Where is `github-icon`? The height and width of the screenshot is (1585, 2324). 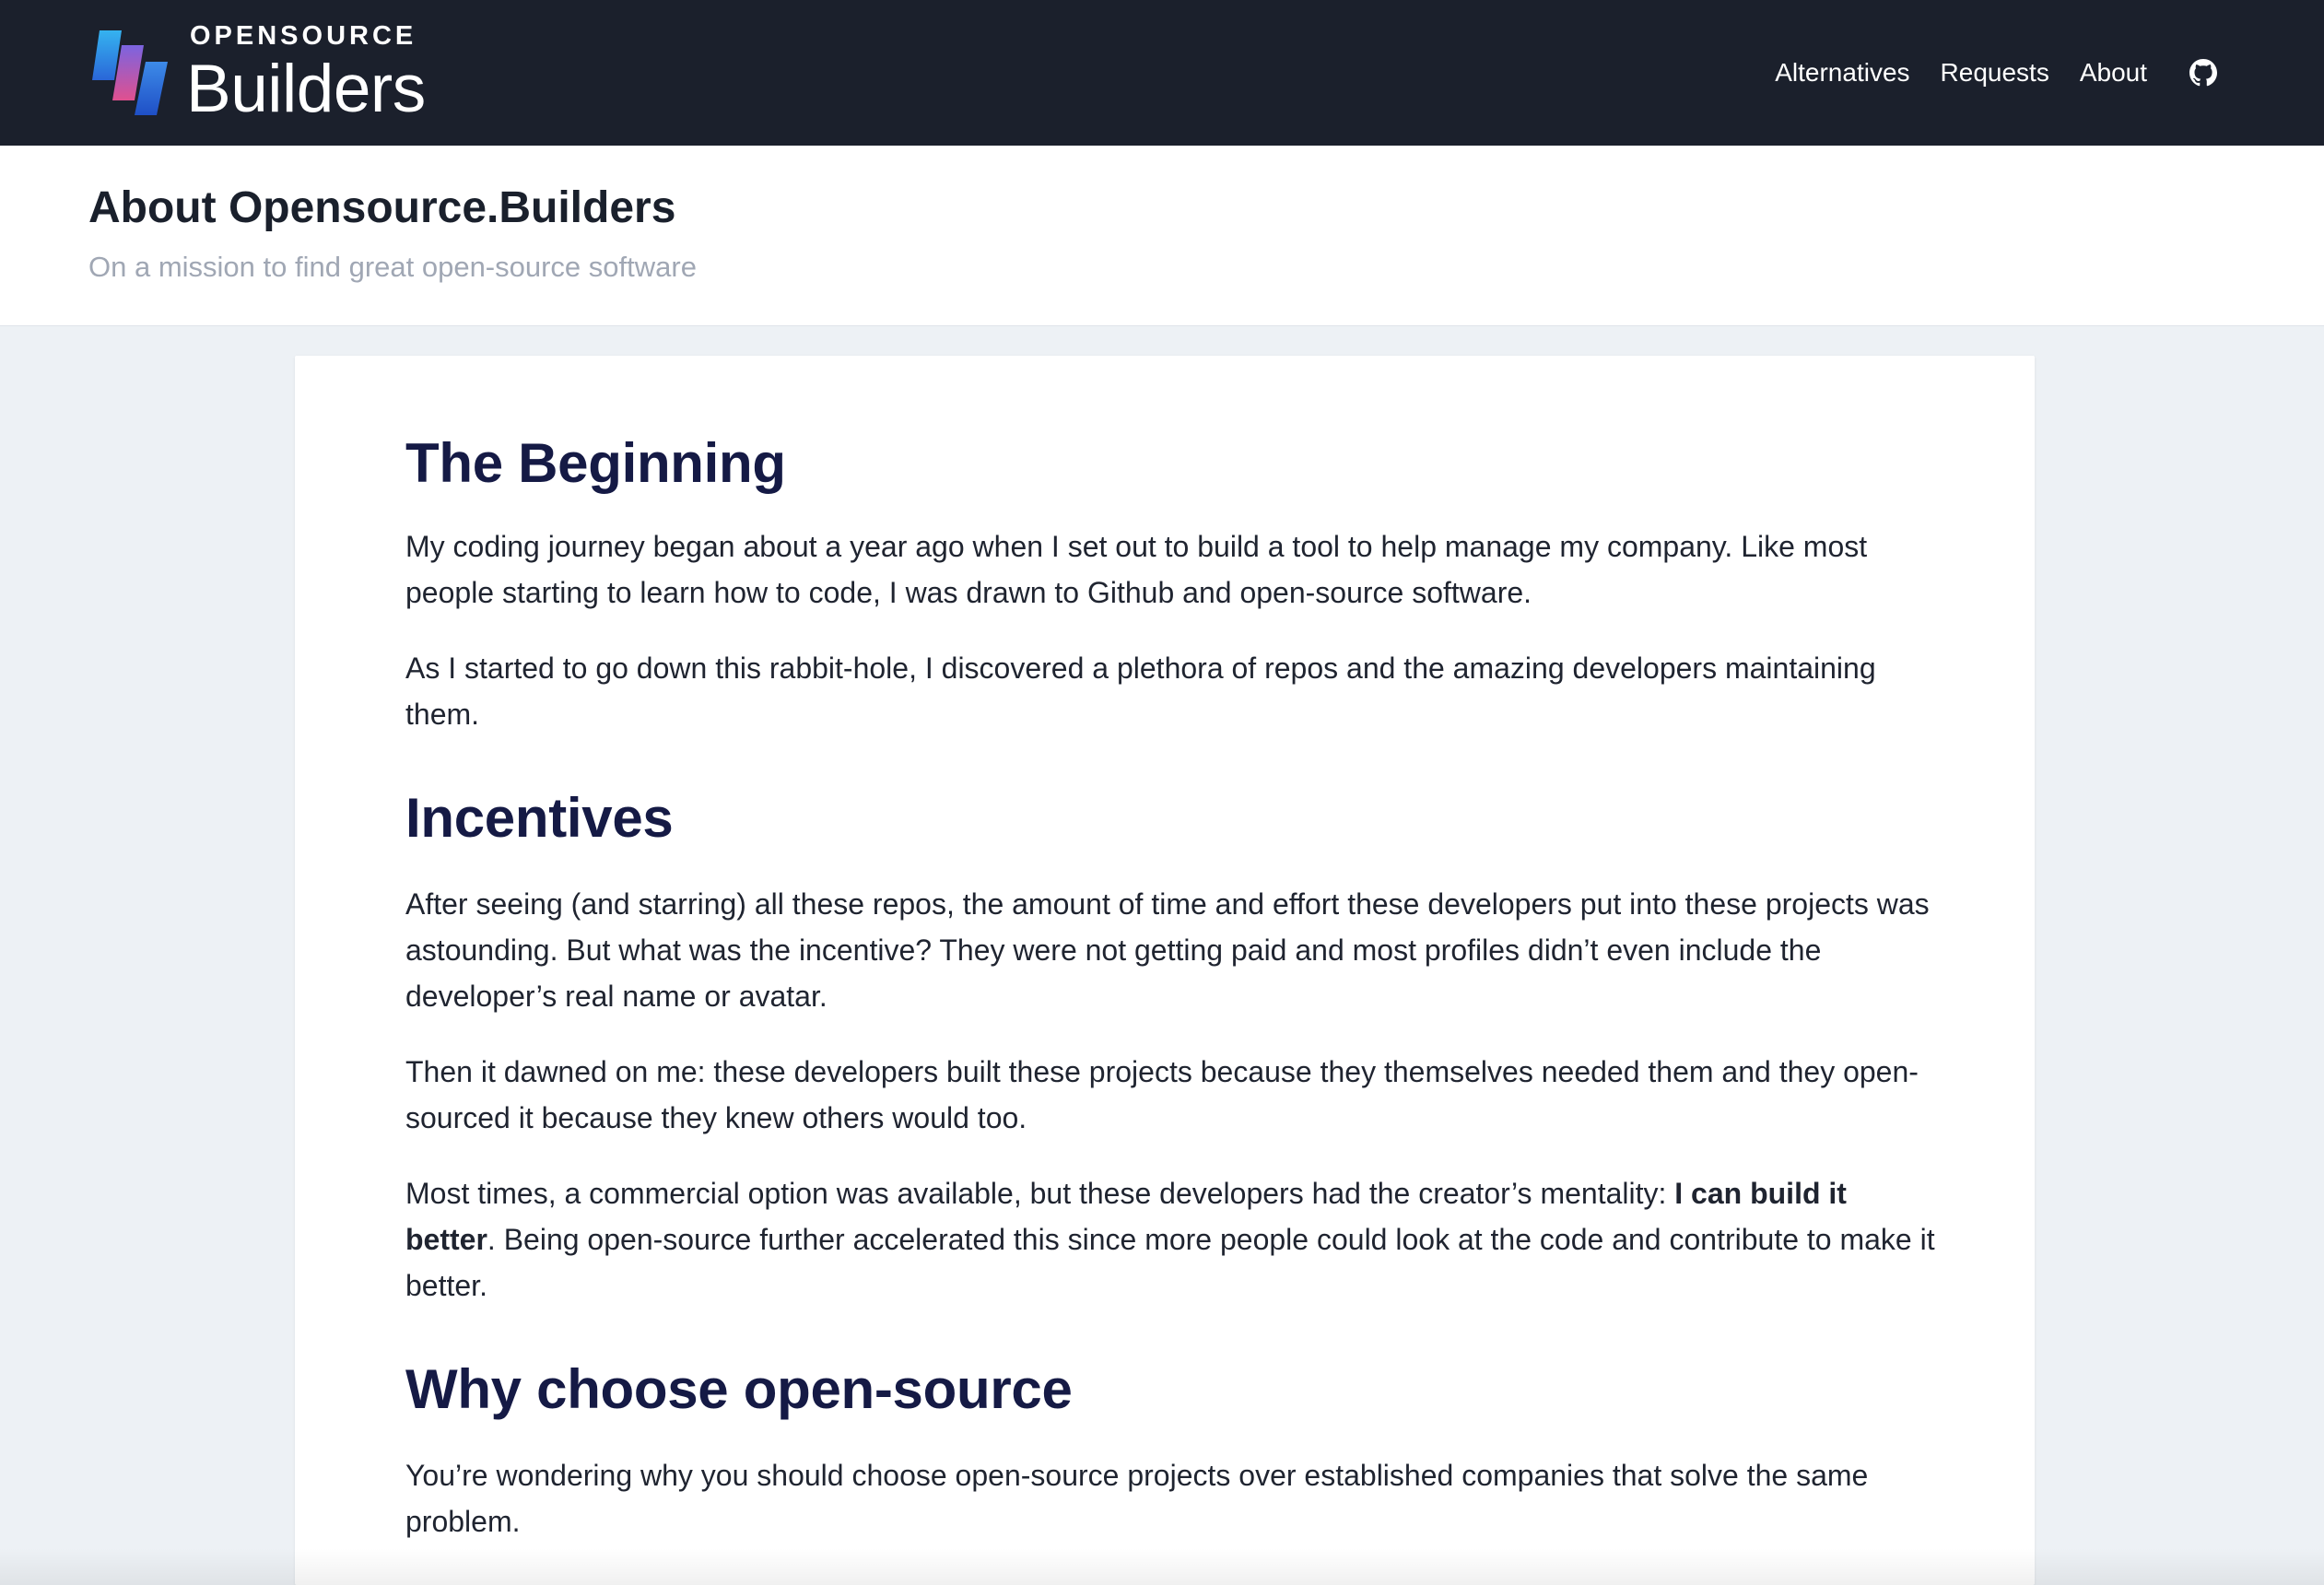 github-icon is located at coordinates (2203, 73).